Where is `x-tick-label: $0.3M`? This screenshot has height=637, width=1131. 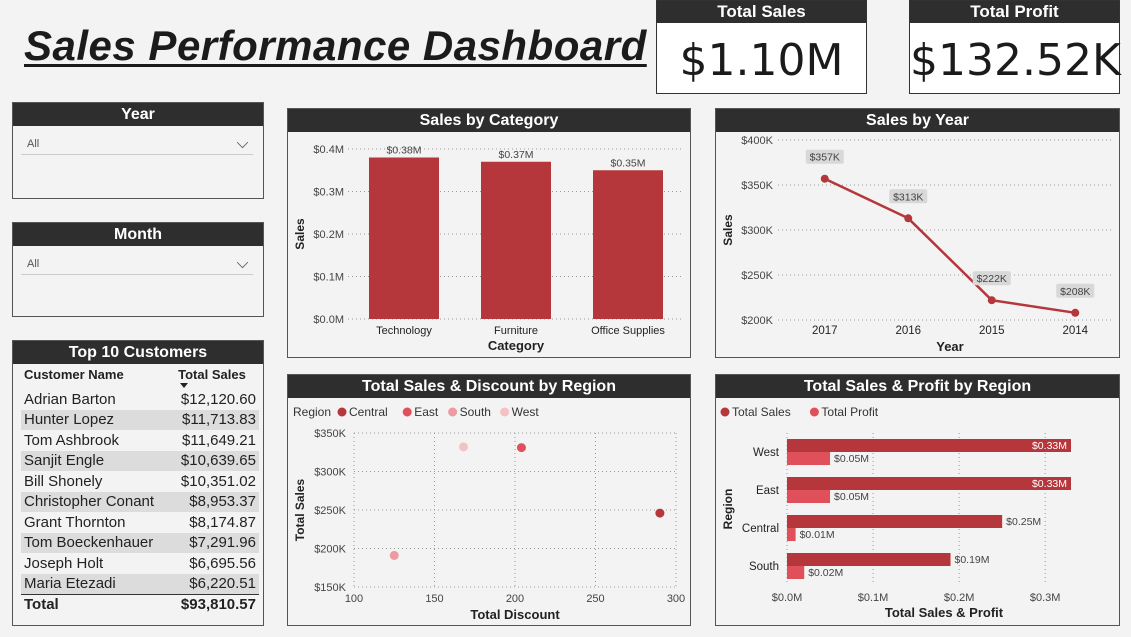 x-tick-label: $0.3M is located at coordinates (1045, 598).